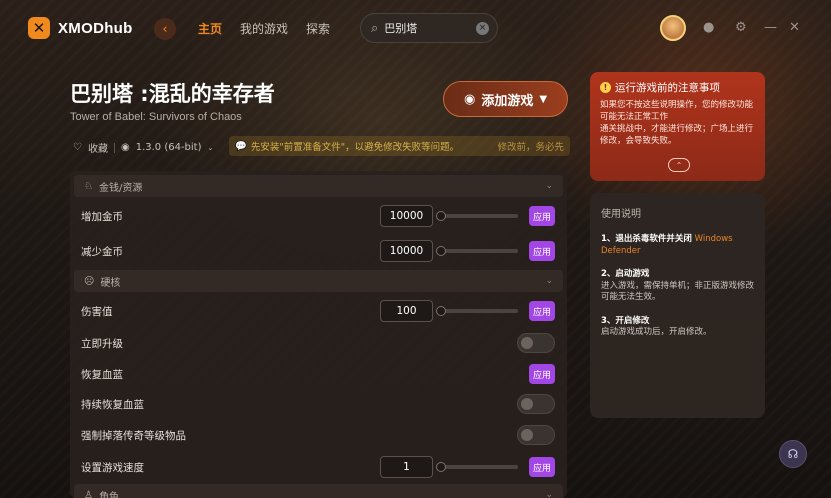  I want to click on main-nav: 主页 我的游戏 探索, so click(264, 28).